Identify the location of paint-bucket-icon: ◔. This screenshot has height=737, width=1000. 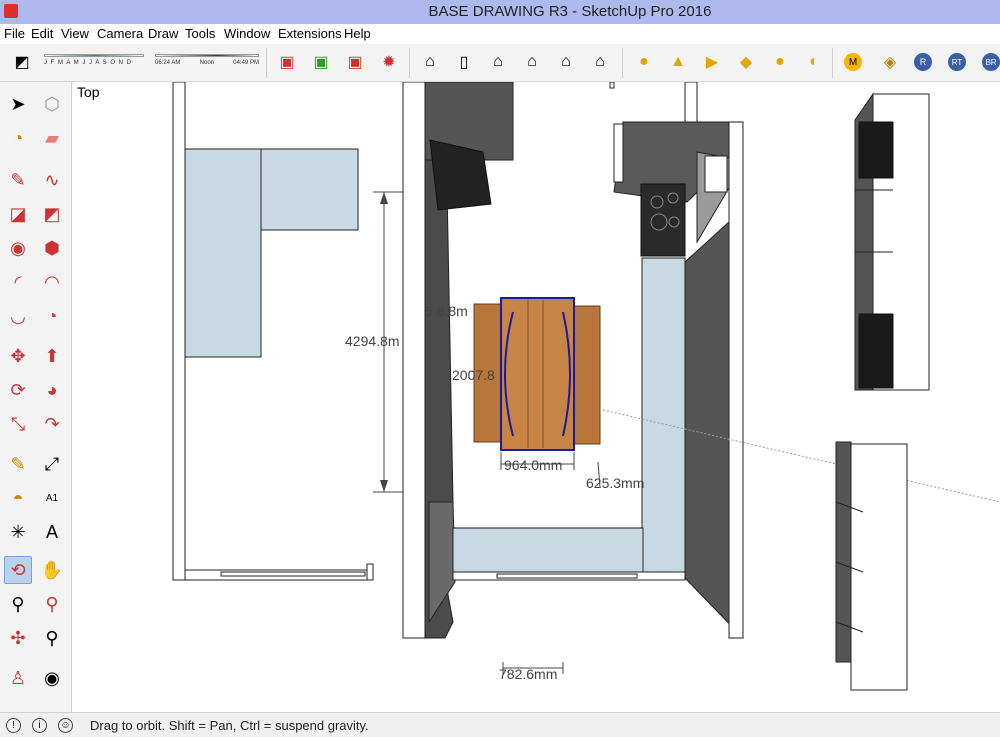
(18, 138).